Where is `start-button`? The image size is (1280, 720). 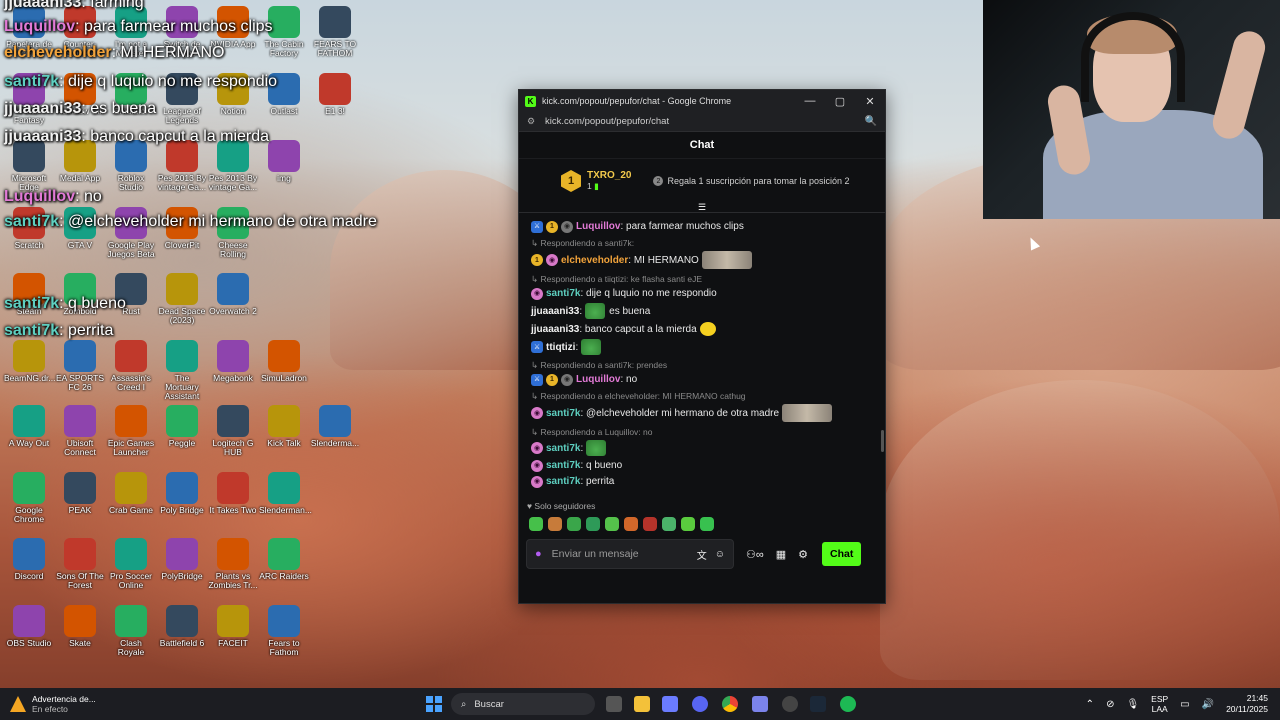 start-button is located at coordinates (434, 704).